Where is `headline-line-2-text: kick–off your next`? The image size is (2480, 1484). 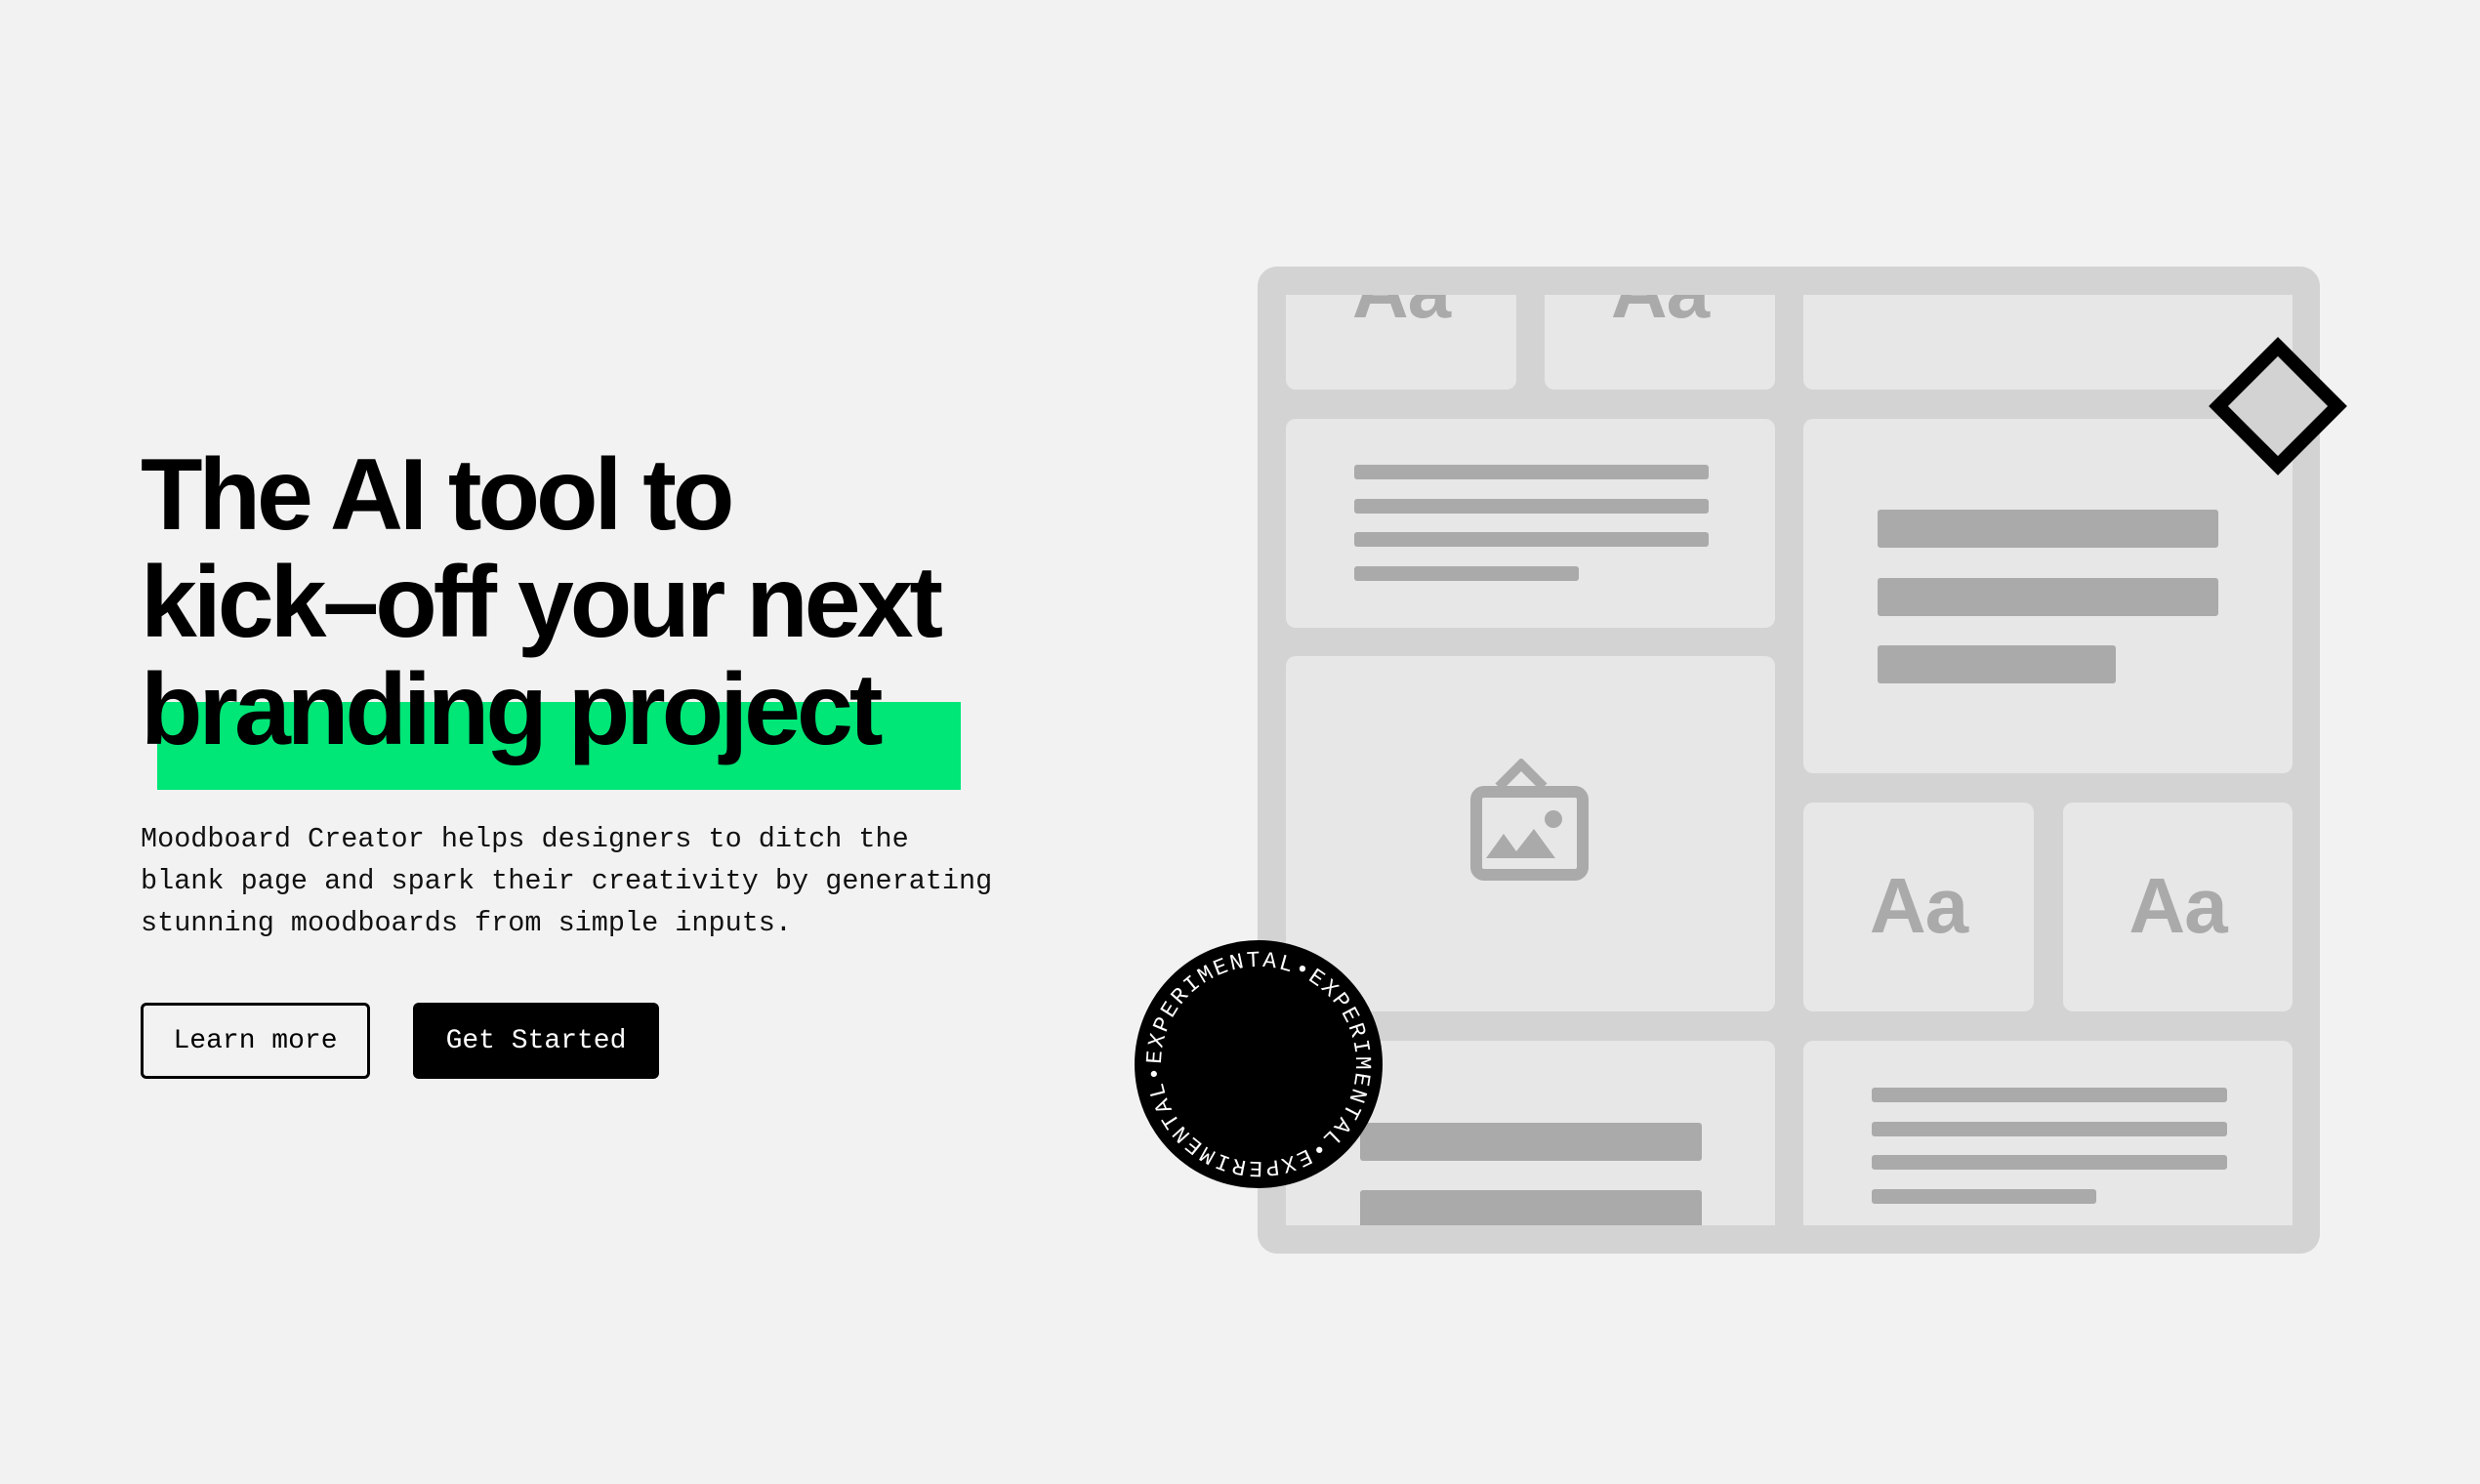 headline-line-2-text: kick–off your next is located at coordinates (542, 603).